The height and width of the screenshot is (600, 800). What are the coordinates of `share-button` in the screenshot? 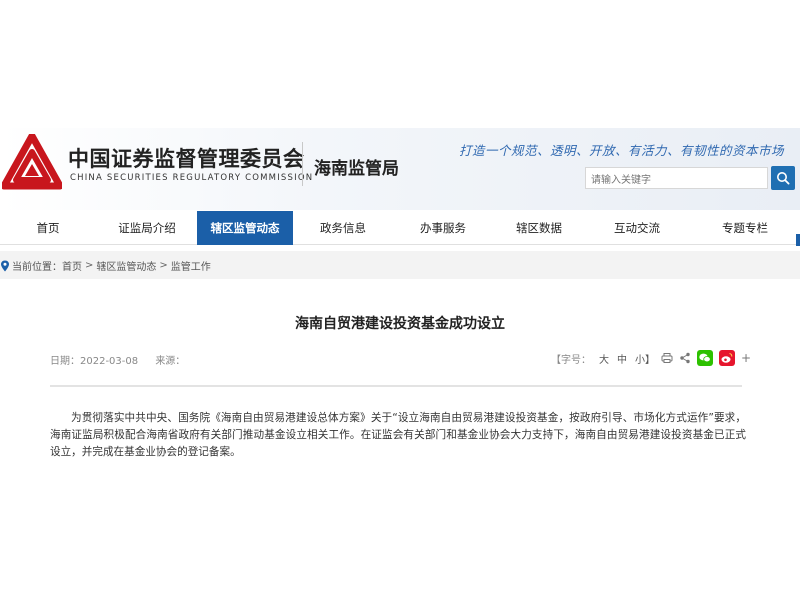 It's located at (685, 358).